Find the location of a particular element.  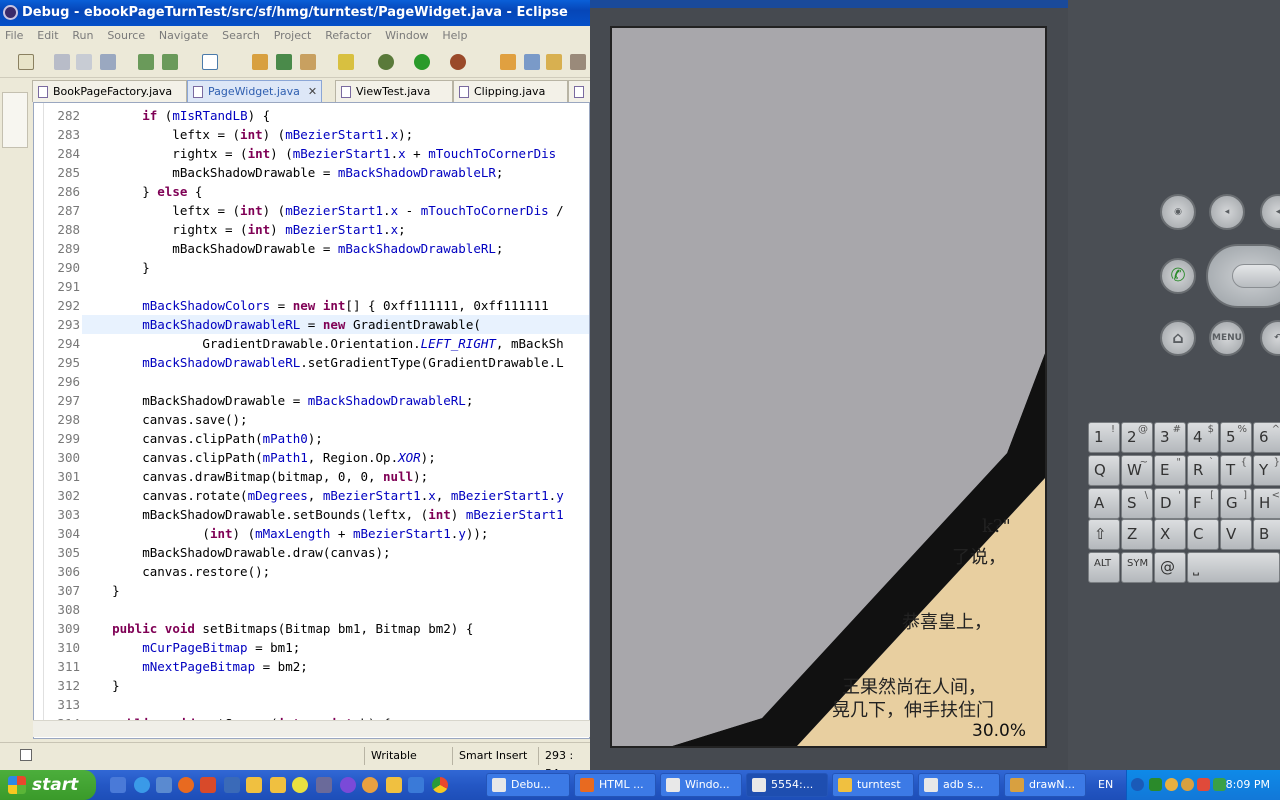

dpad is located at coordinates (1243, 276).